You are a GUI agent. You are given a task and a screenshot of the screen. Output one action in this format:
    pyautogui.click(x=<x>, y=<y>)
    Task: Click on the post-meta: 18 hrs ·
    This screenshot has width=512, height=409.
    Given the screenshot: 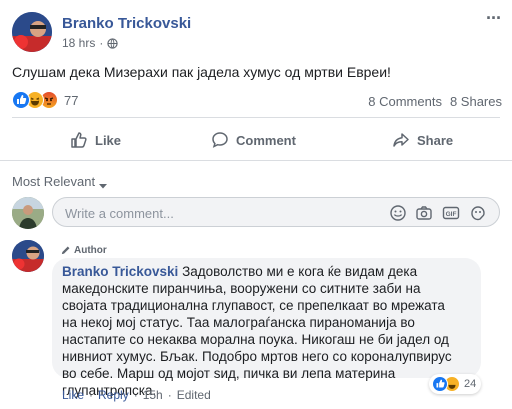 What is the action you would take?
    pyautogui.click(x=90, y=43)
    